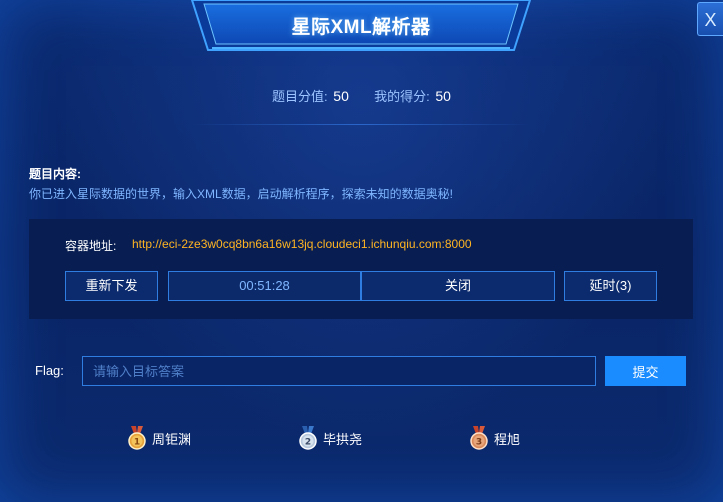 This screenshot has width=723, height=502. I want to click on my-score-value: 50, so click(443, 96).